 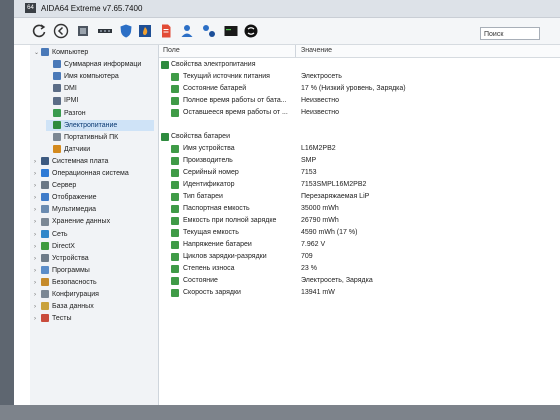 What do you see at coordinates (316, 50) in the screenshot?
I see `column-value-header: Значение` at bounding box center [316, 50].